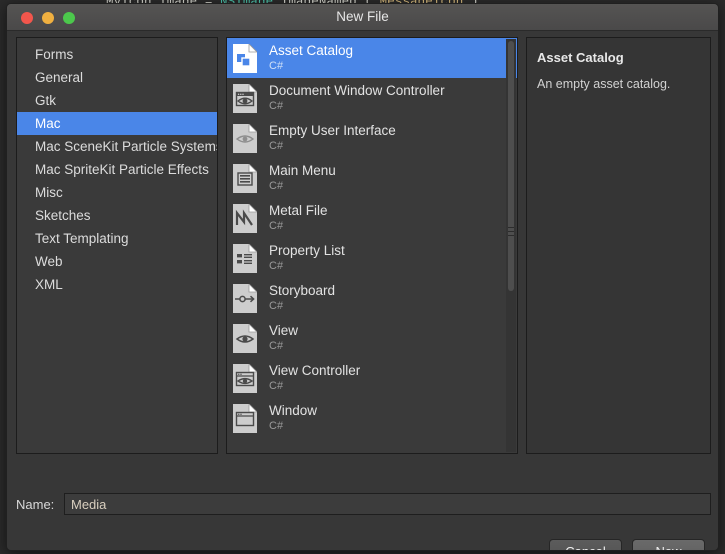 The image size is (725, 554). I want to click on template-item-labels: Document Window Controller C#, so click(357, 97).